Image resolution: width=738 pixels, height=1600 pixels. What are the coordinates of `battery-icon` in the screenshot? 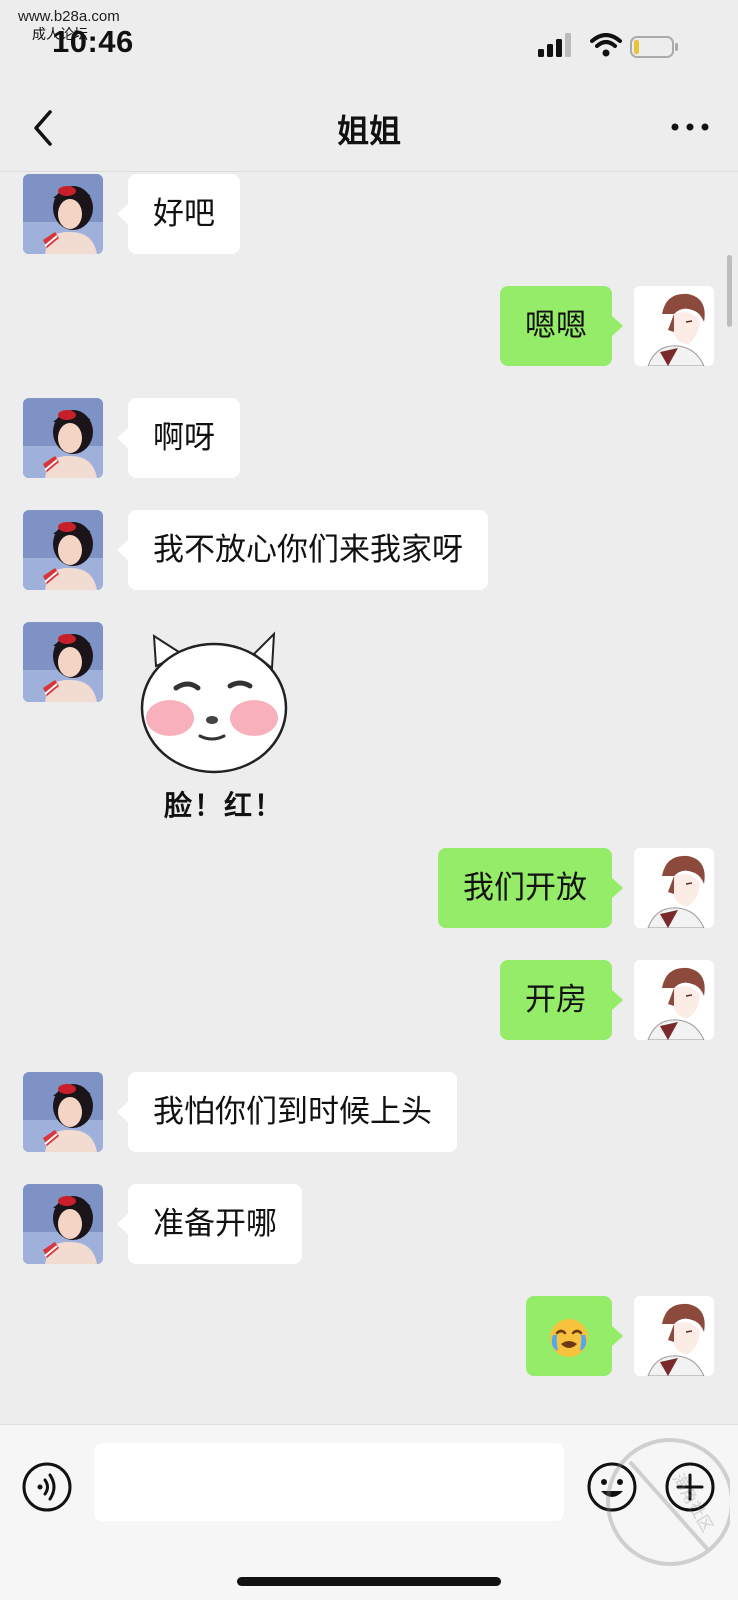 It's located at (654, 47).